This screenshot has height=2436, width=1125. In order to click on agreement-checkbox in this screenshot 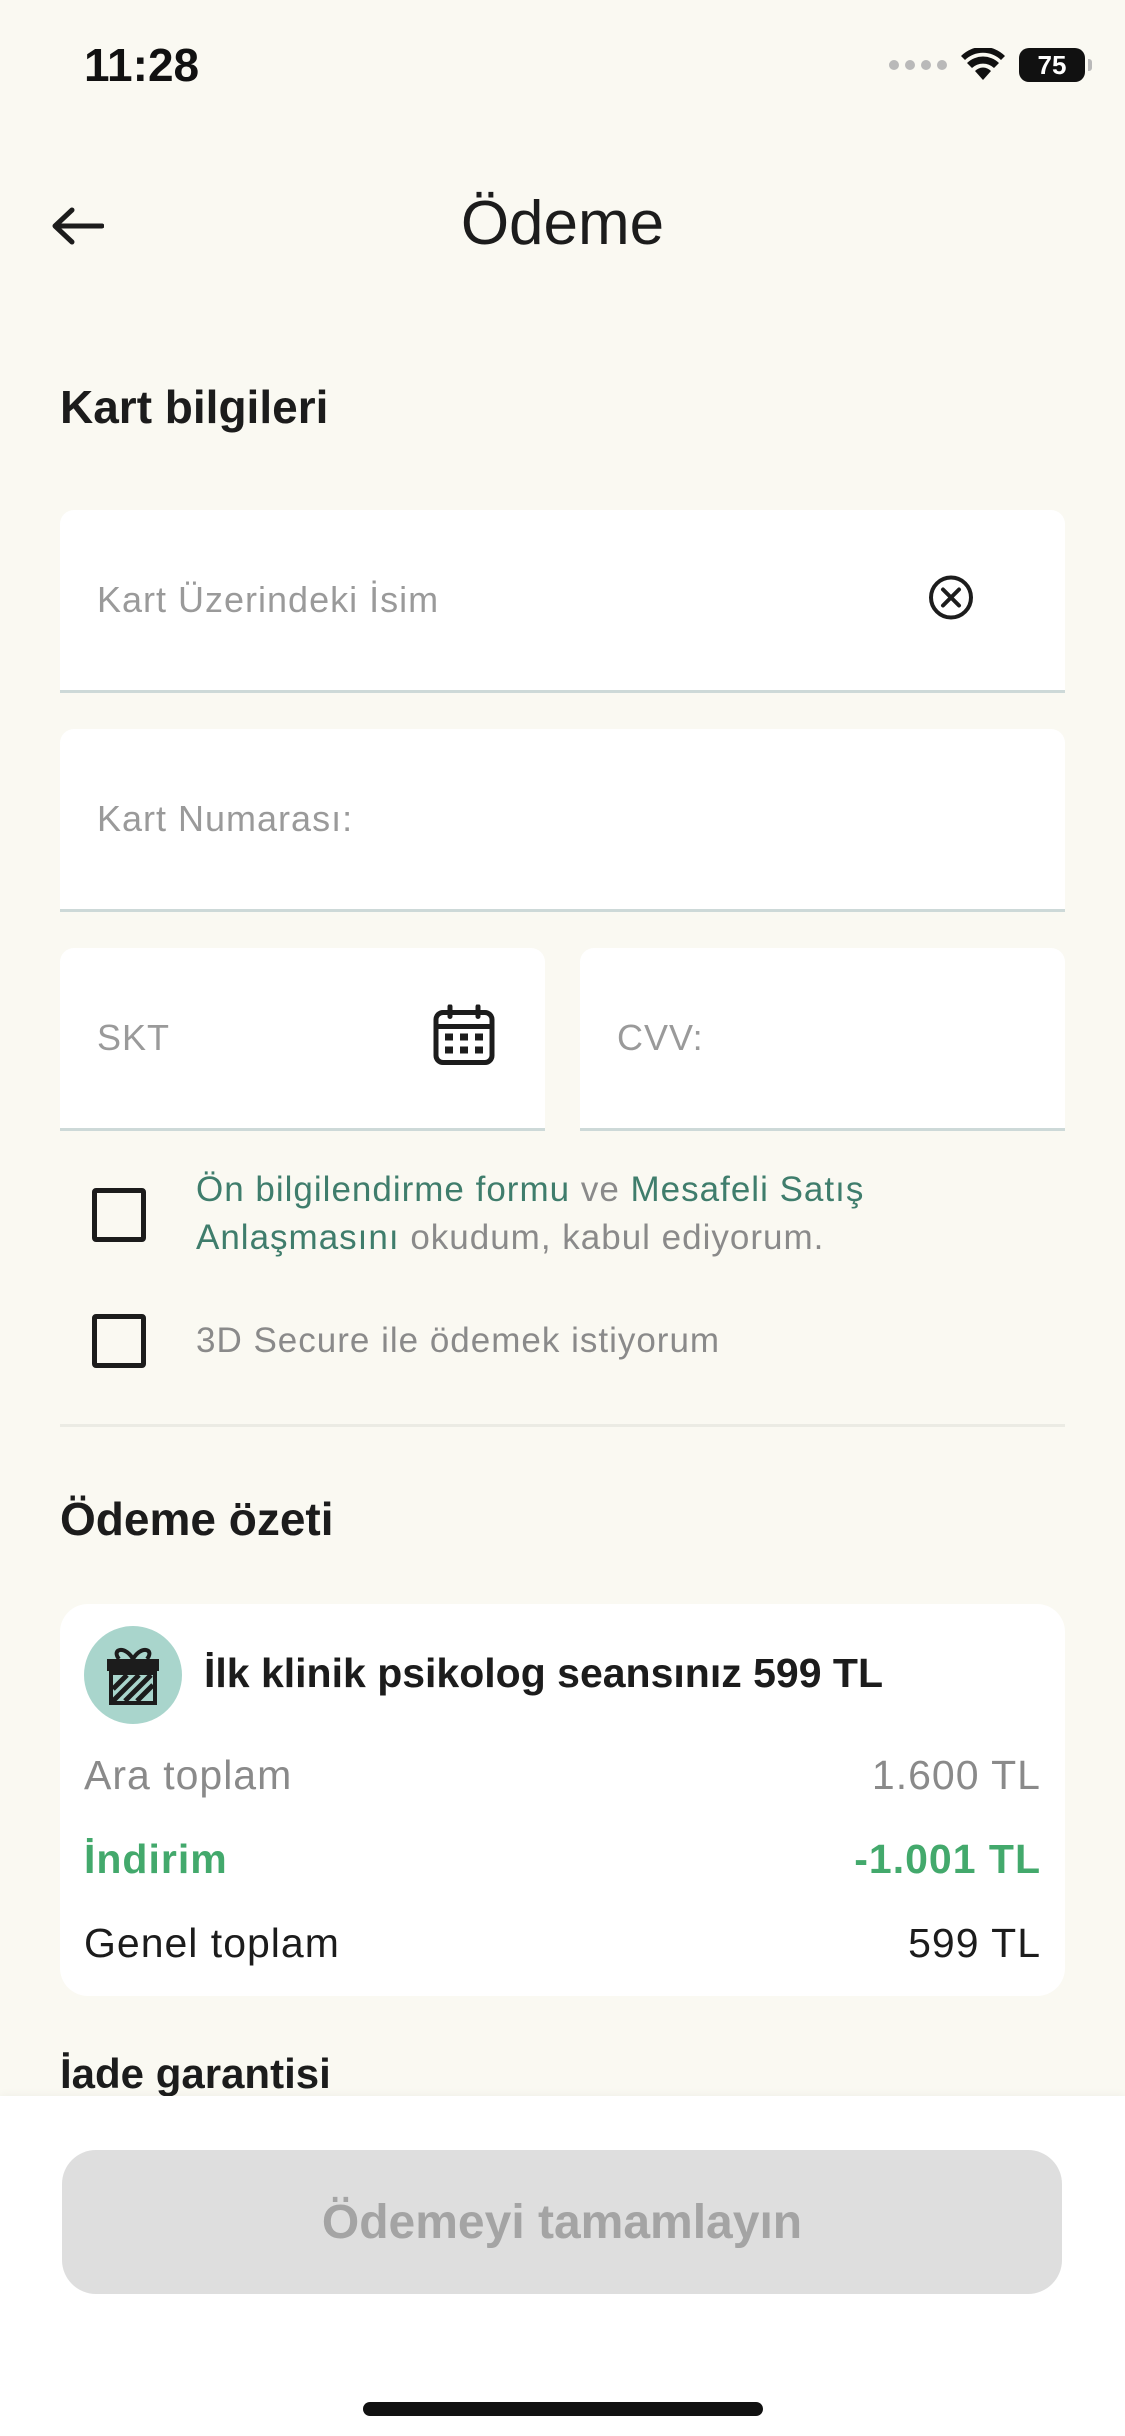, I will do `click(119, 1215)`.